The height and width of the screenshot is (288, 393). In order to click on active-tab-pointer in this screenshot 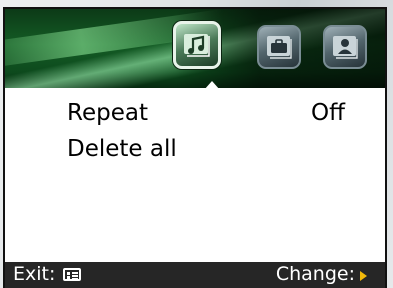, I will do `click(212, 84)`.